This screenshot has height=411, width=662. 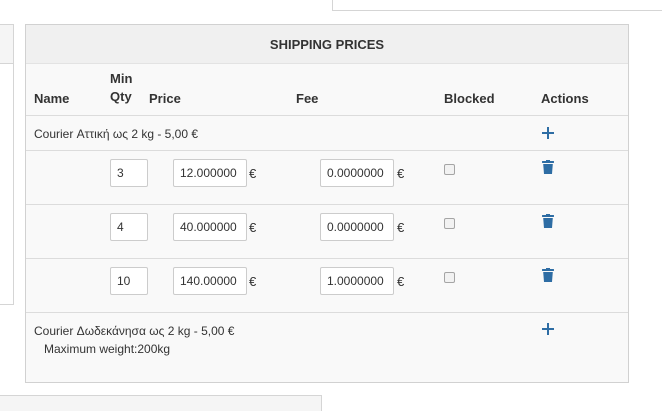 What do you see at coordinates (327, 89) in the screenshot?
I see `table-header: Name Min Qty Price Fee Blocked Actions` at bounding box center [327, 89].